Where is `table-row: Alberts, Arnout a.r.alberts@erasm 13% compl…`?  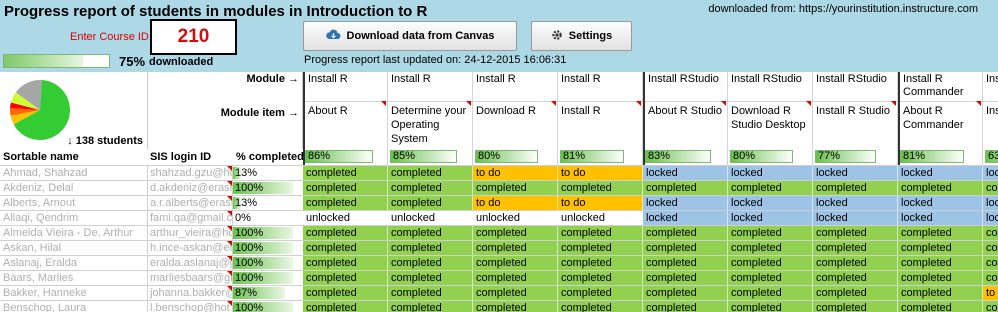 table-row: Alberts, Arnout a.r.alberts@erasm 13% compl… is located at coordinates (499, 203).